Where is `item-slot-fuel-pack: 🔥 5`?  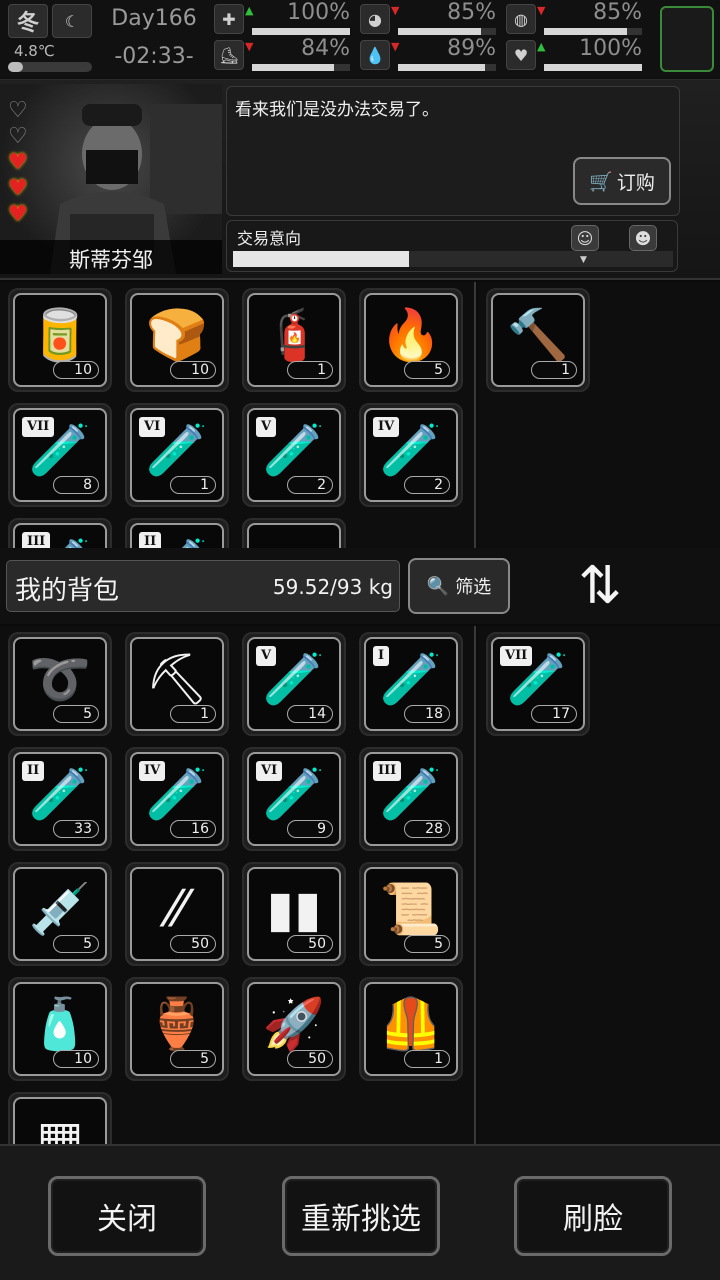 item-slot-fuel-pack: 🔥 5 is located at coordinates (411, 340).